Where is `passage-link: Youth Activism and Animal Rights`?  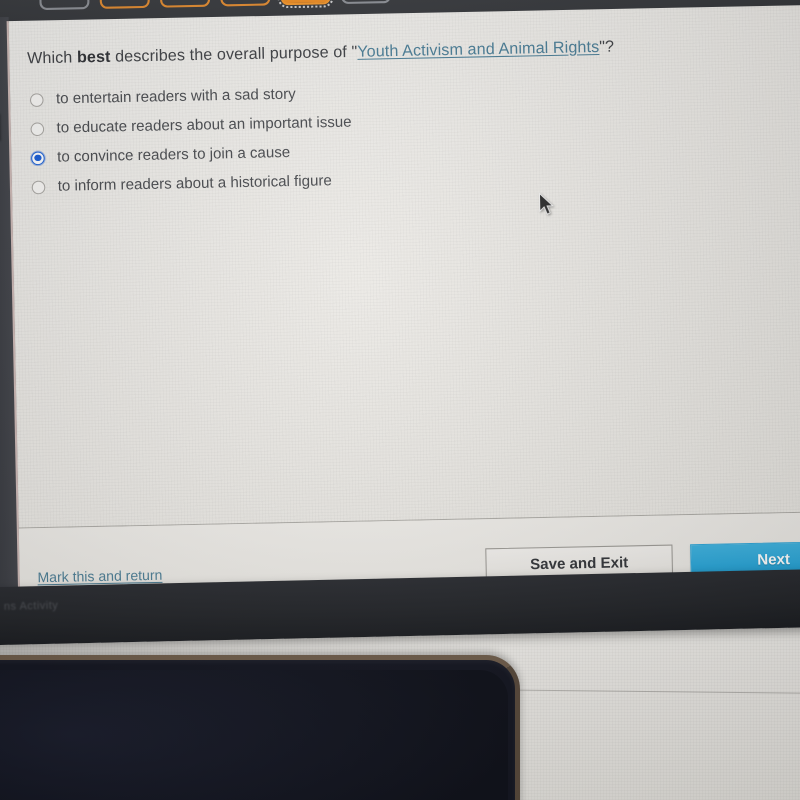
passage-link: Youth Activism and Animal Rights is located at coordinates (478, 49).